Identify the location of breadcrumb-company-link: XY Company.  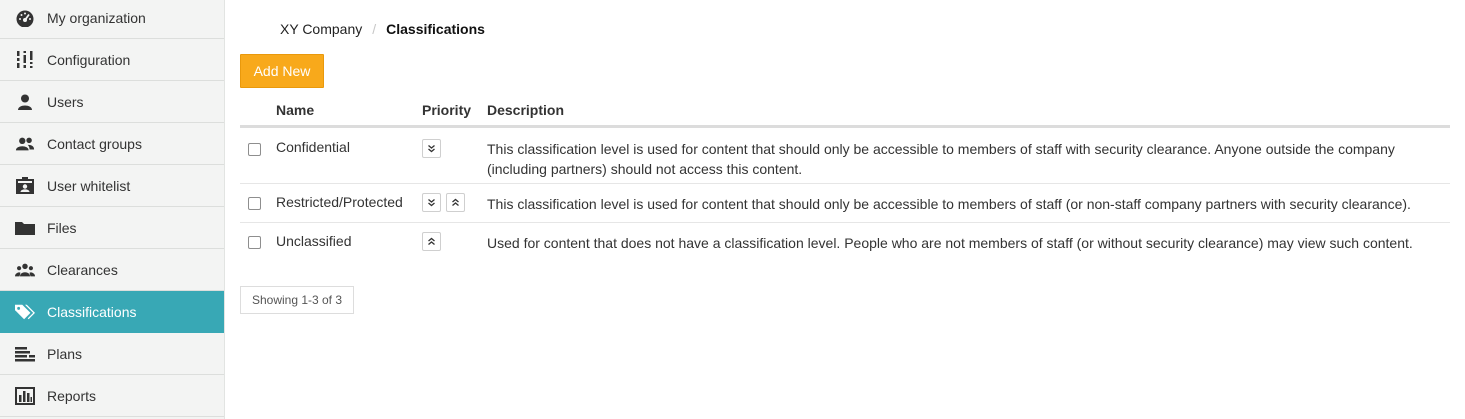
(321, 29).